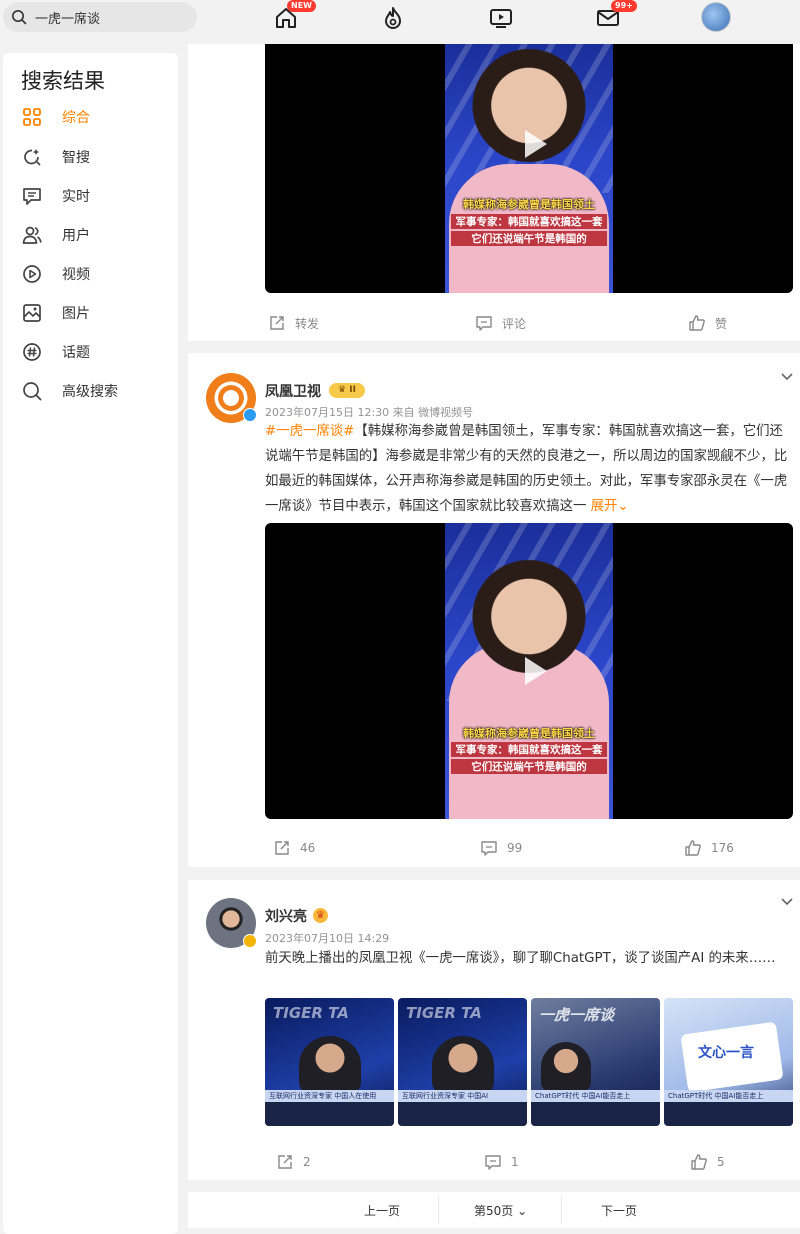 This screenshot has height=1234, width=800. Describe the element at coordinates (707, 323) in the screenshot. I see `like-button: 赞` at that location.